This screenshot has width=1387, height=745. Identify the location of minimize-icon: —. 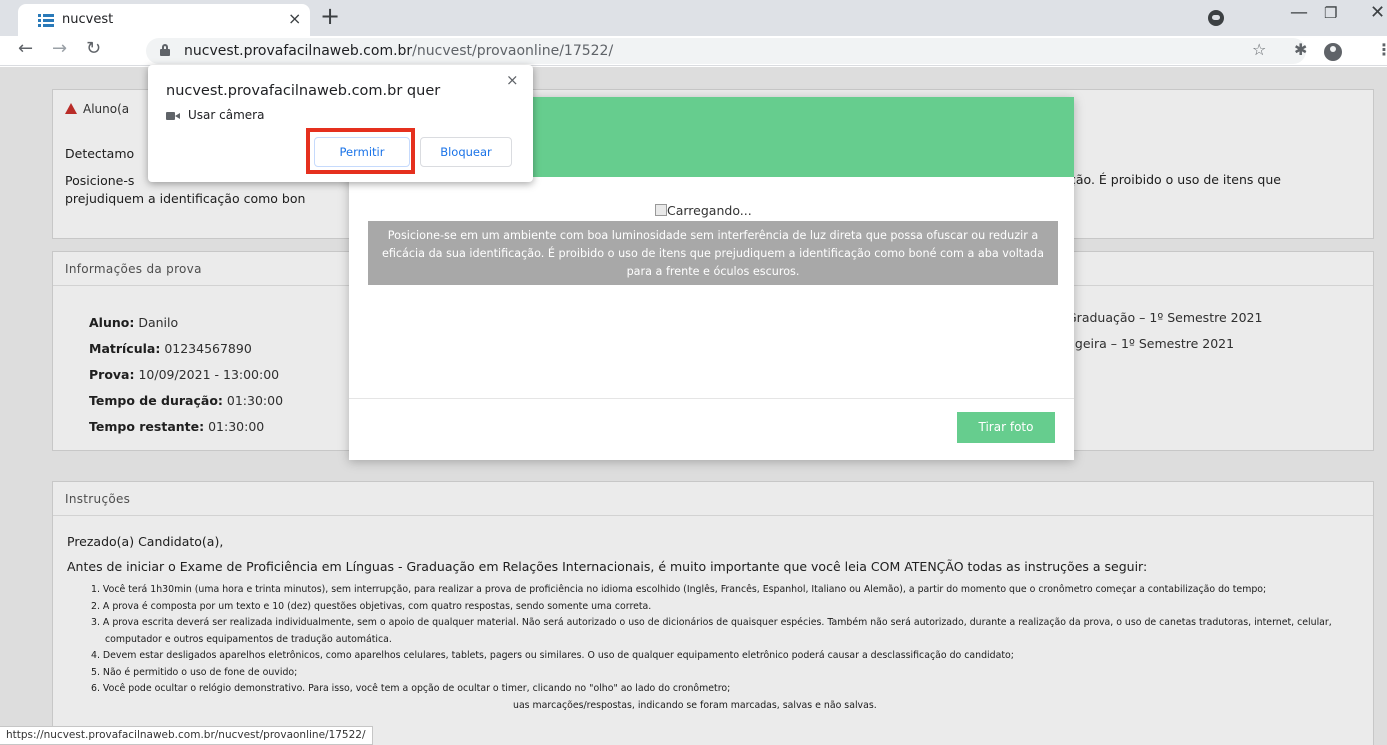
(1299, 12).